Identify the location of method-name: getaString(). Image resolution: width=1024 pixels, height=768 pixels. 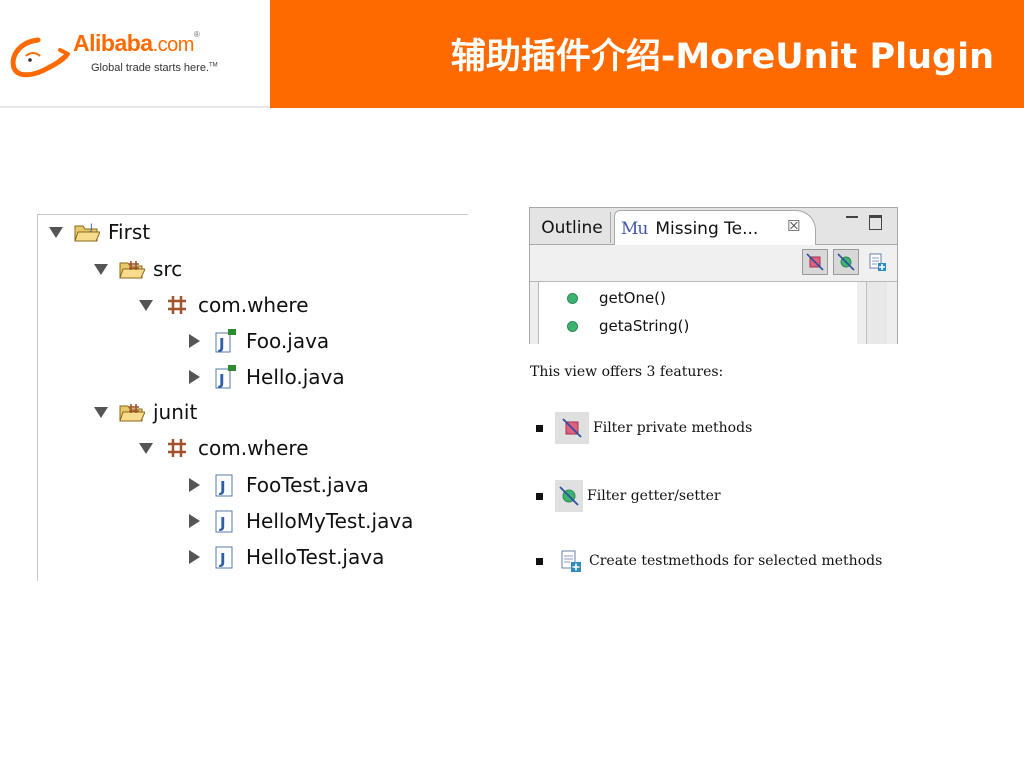
(644, 326).